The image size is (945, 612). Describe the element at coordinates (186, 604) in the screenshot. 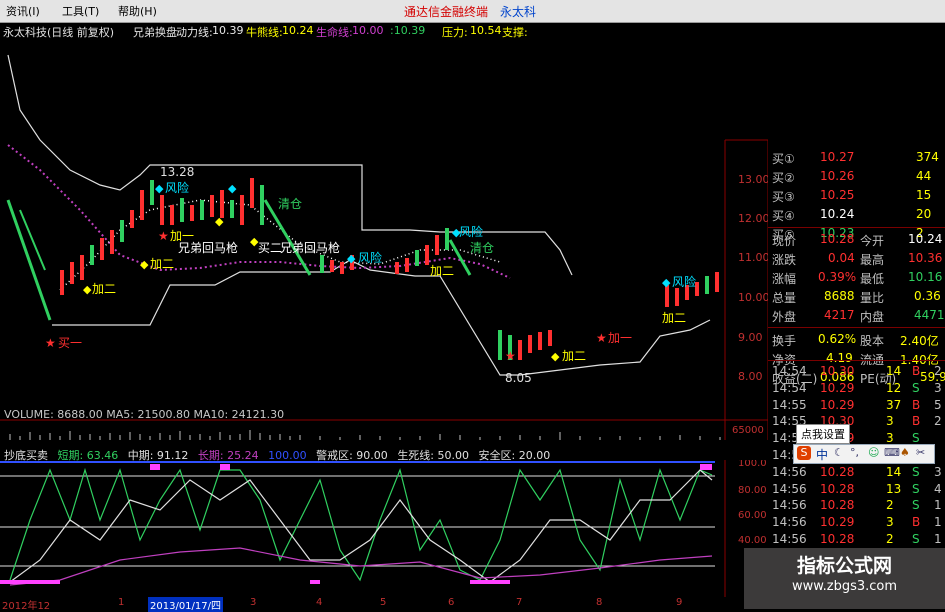

I see `date-cursor: 2013/01/17/四` at that location.